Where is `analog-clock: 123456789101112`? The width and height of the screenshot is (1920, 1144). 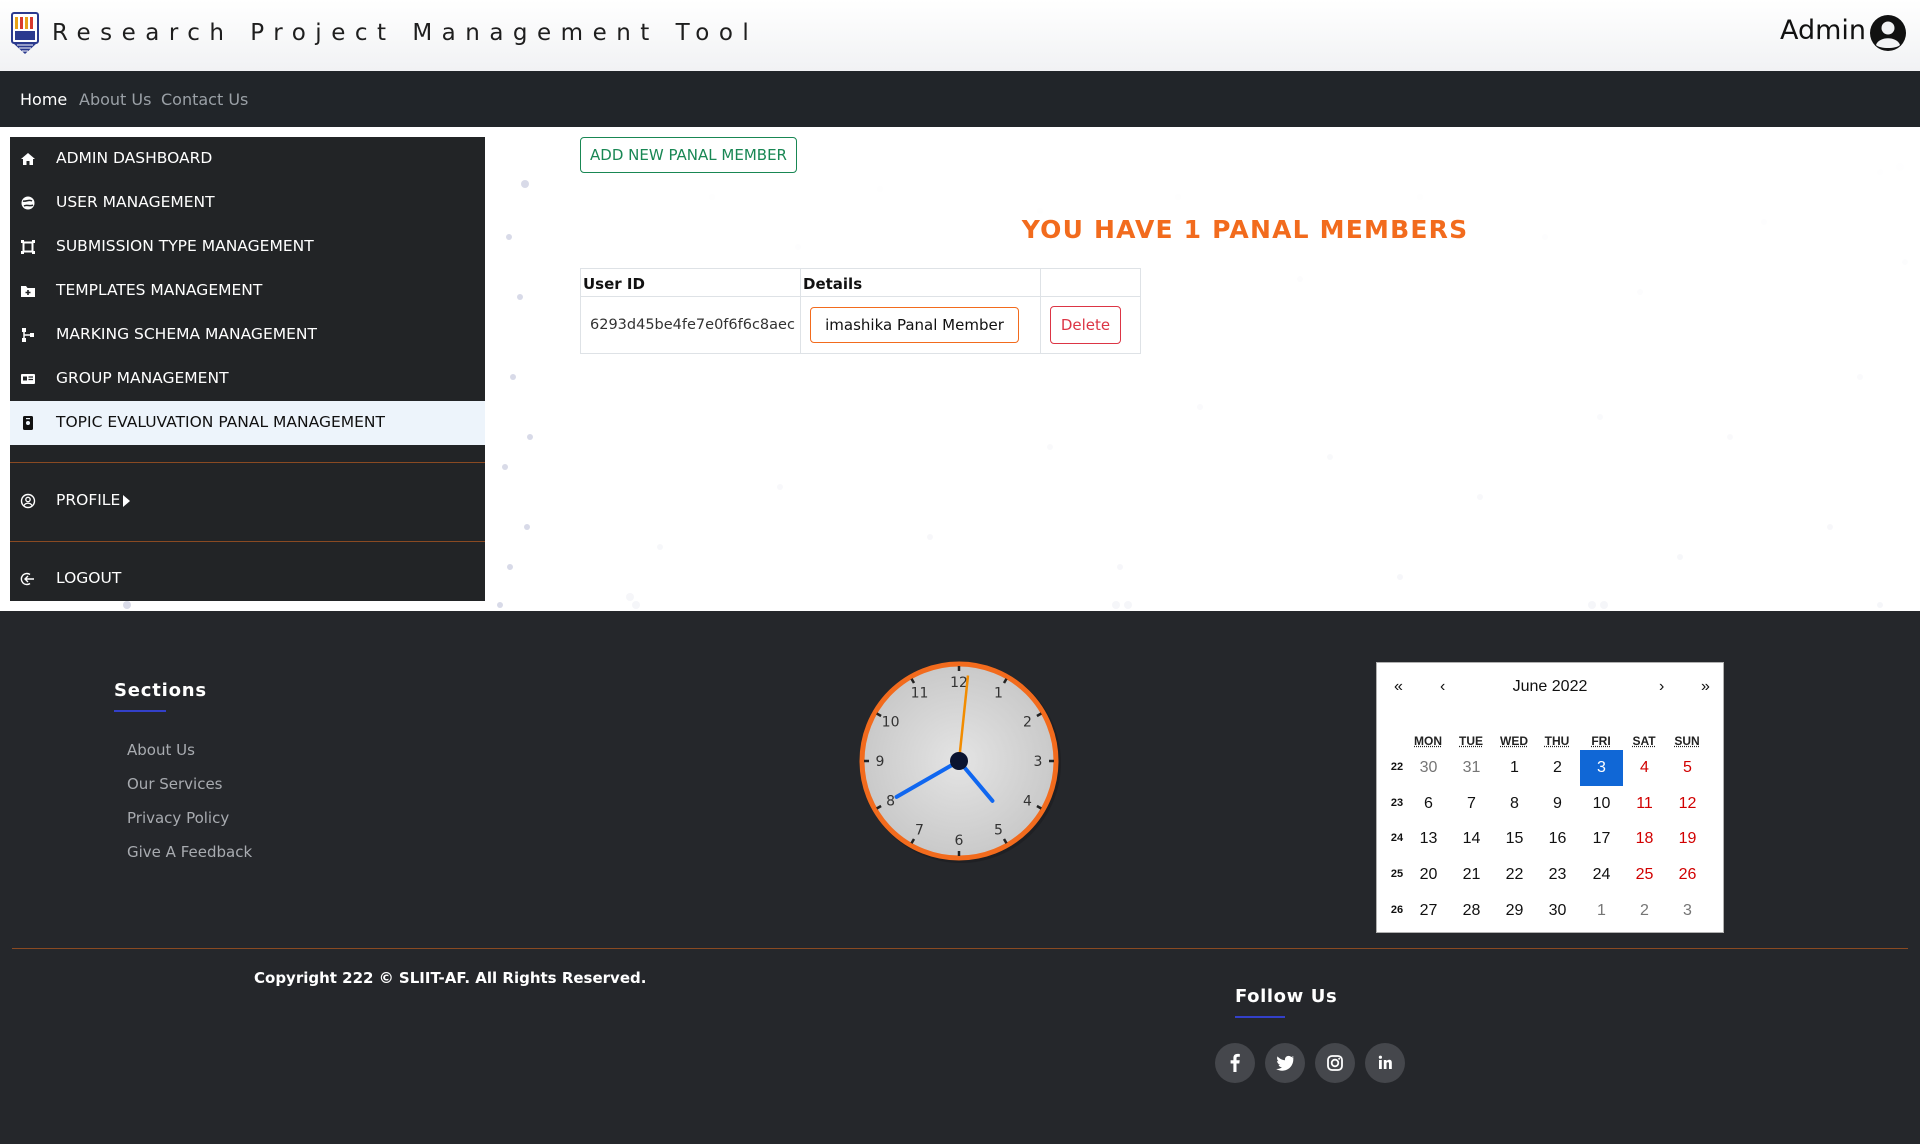 analog-clock: 123456789101112 is located at coordinates (960, 762).